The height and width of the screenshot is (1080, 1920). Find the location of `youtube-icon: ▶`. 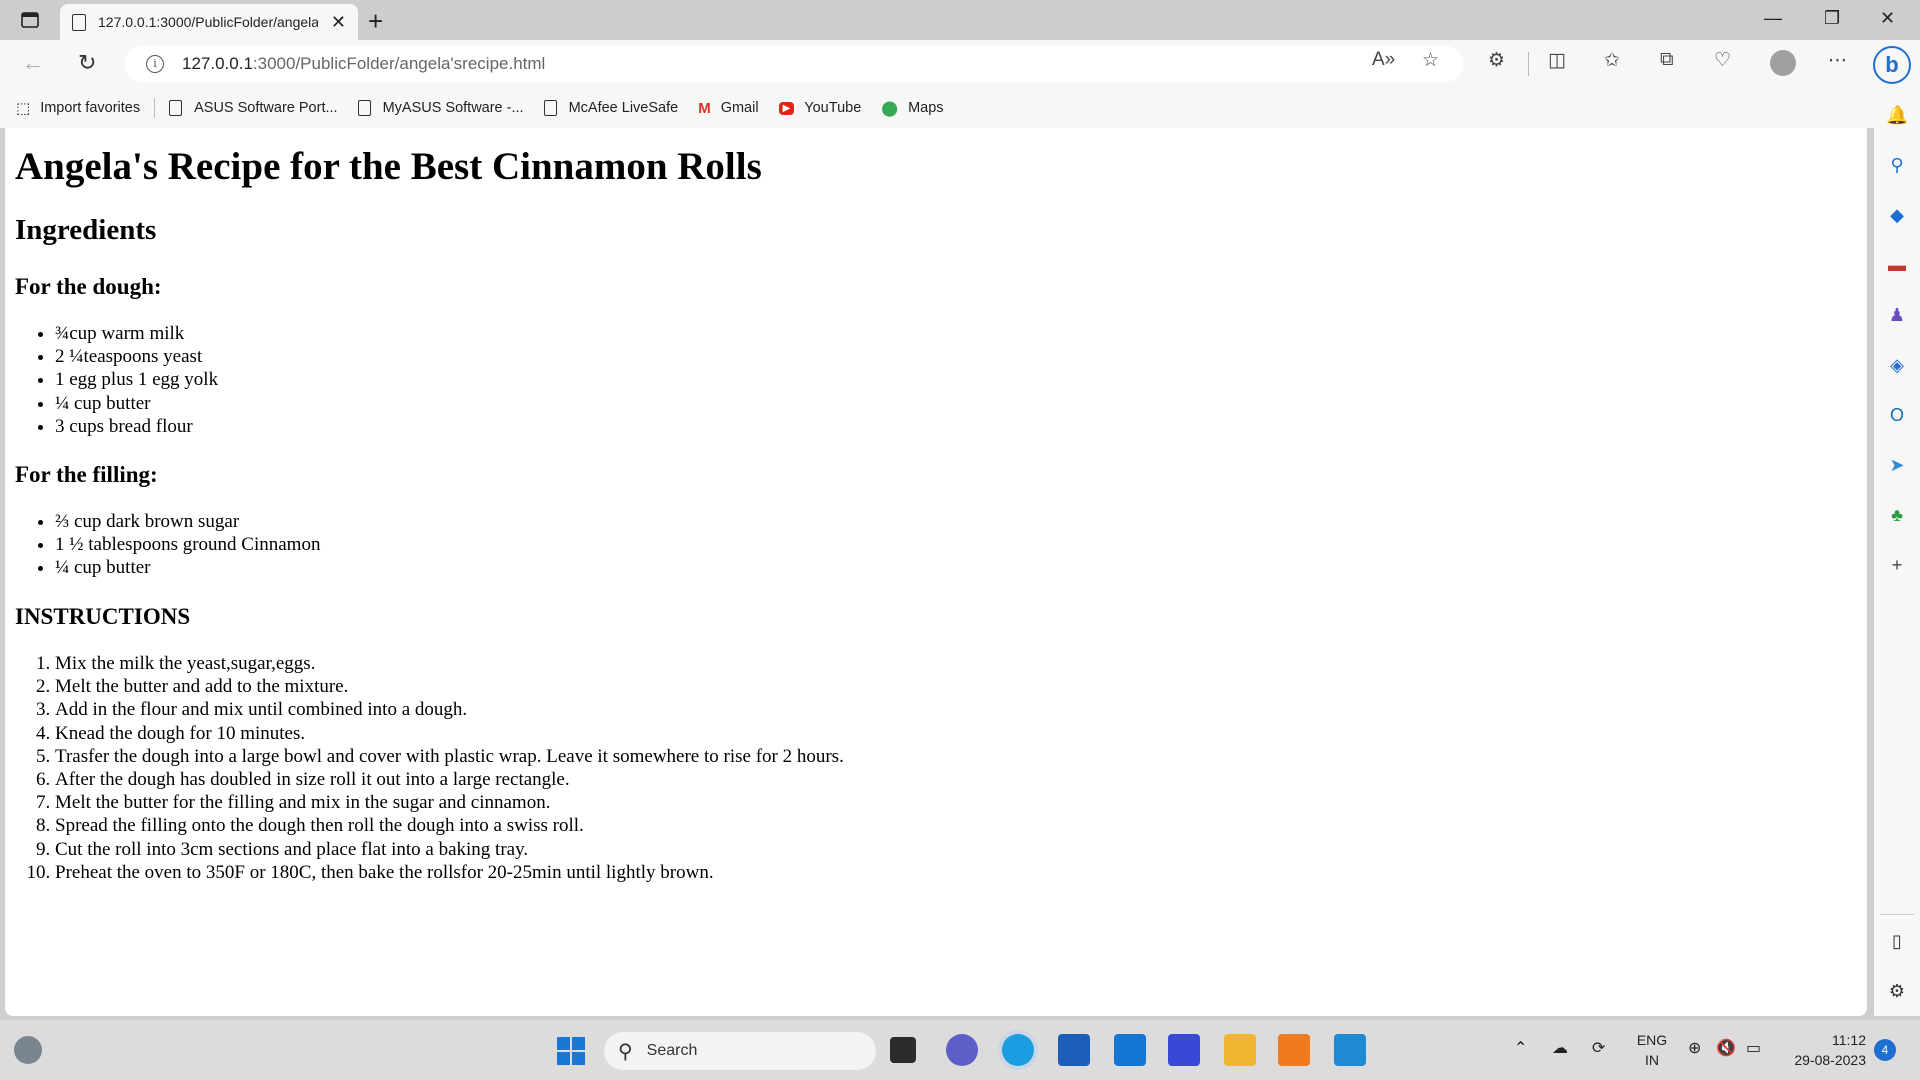

youtube-icon: ▶ is located at coordinates (786, 108).